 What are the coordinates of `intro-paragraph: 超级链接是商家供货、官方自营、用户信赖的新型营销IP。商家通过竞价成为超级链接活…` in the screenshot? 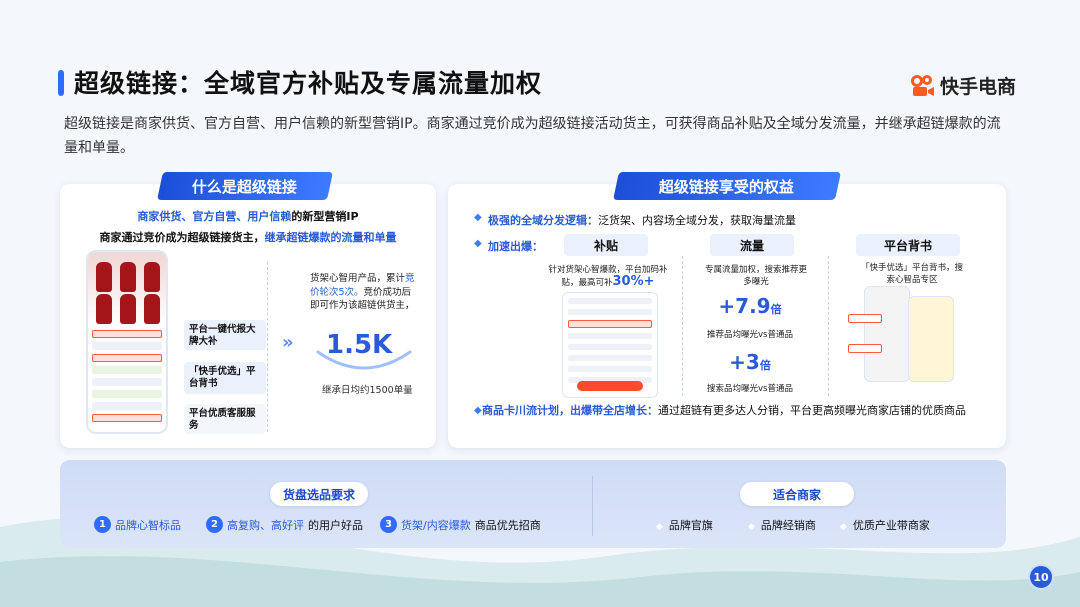 It's located at (532, 136).